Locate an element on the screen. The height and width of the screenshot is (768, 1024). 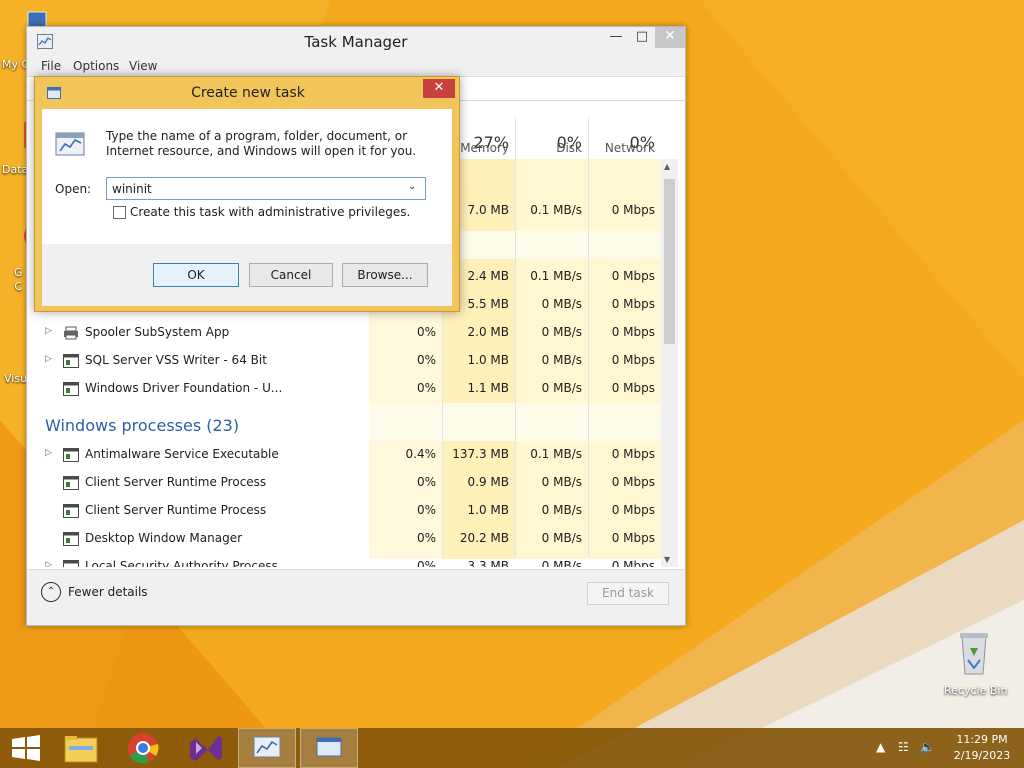
maximize-icon: □ is located at coordinates (642, 36).